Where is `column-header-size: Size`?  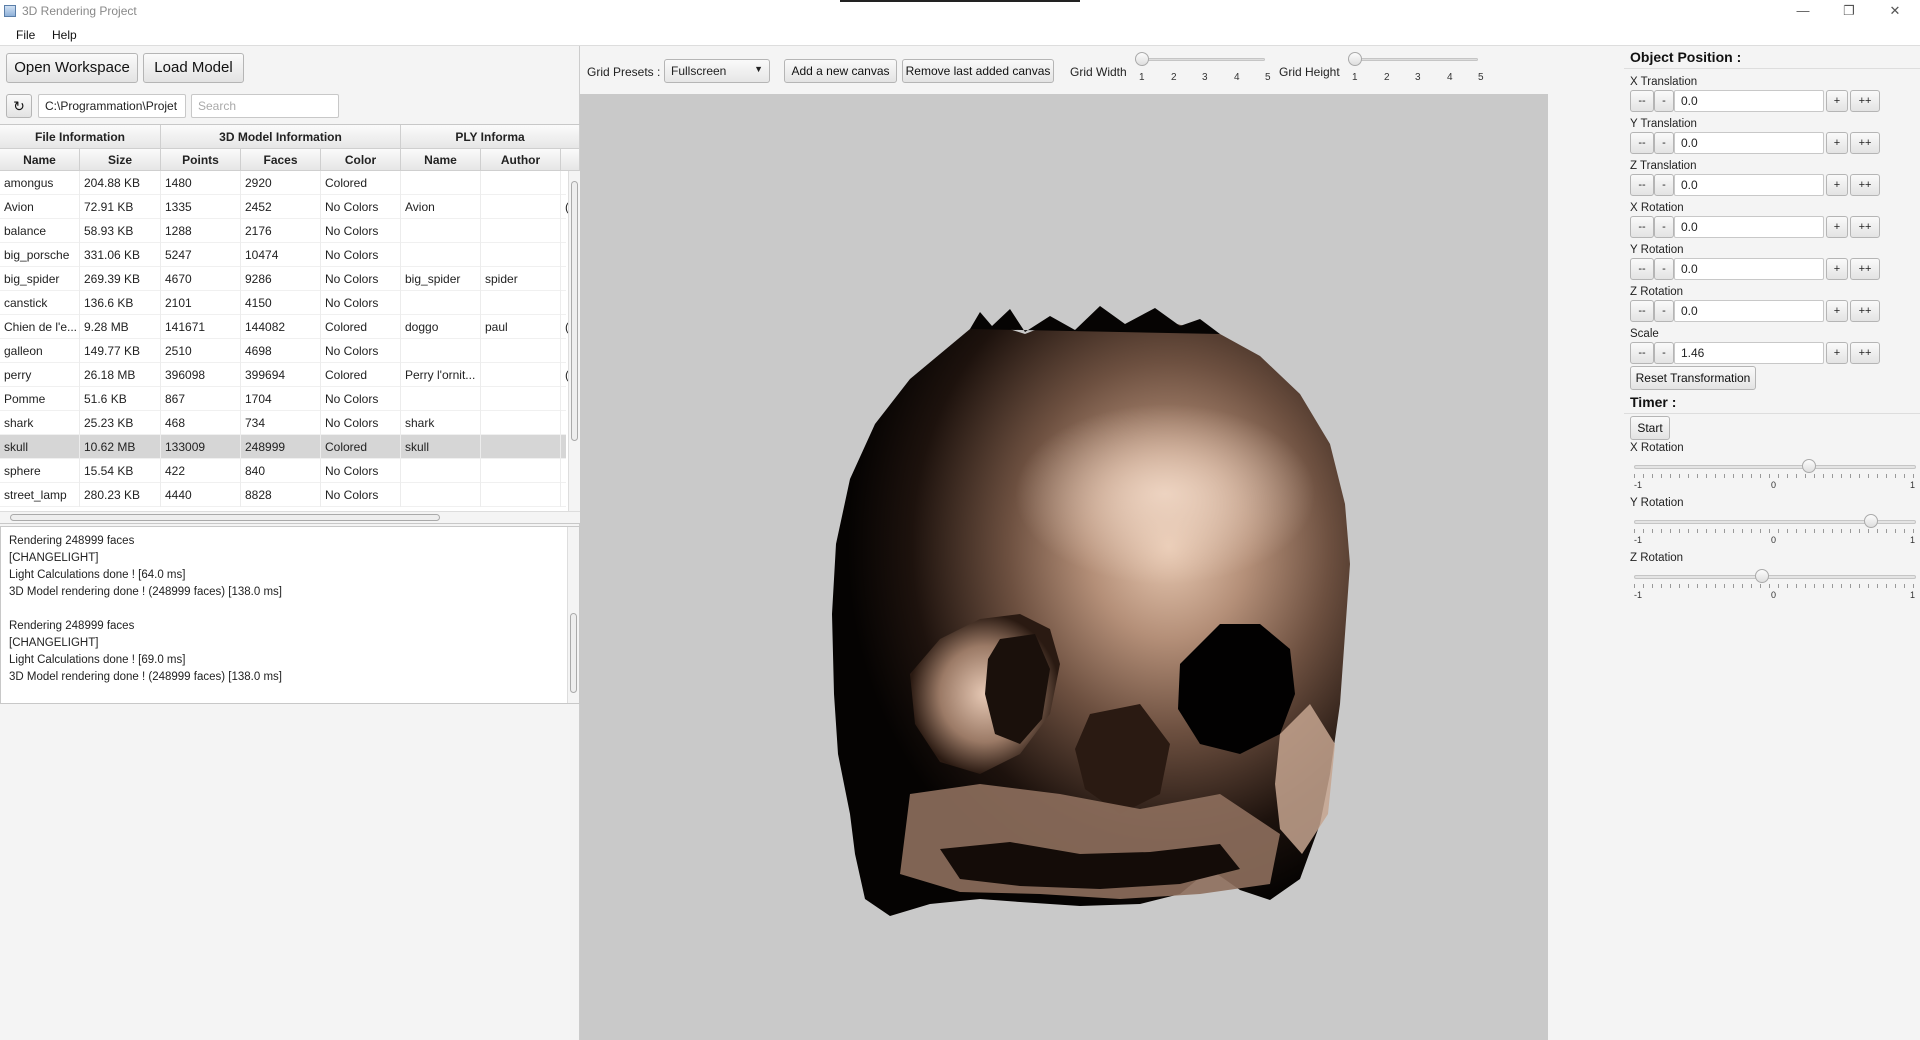
column-header-size: Size is located at coordinates (120, 160).